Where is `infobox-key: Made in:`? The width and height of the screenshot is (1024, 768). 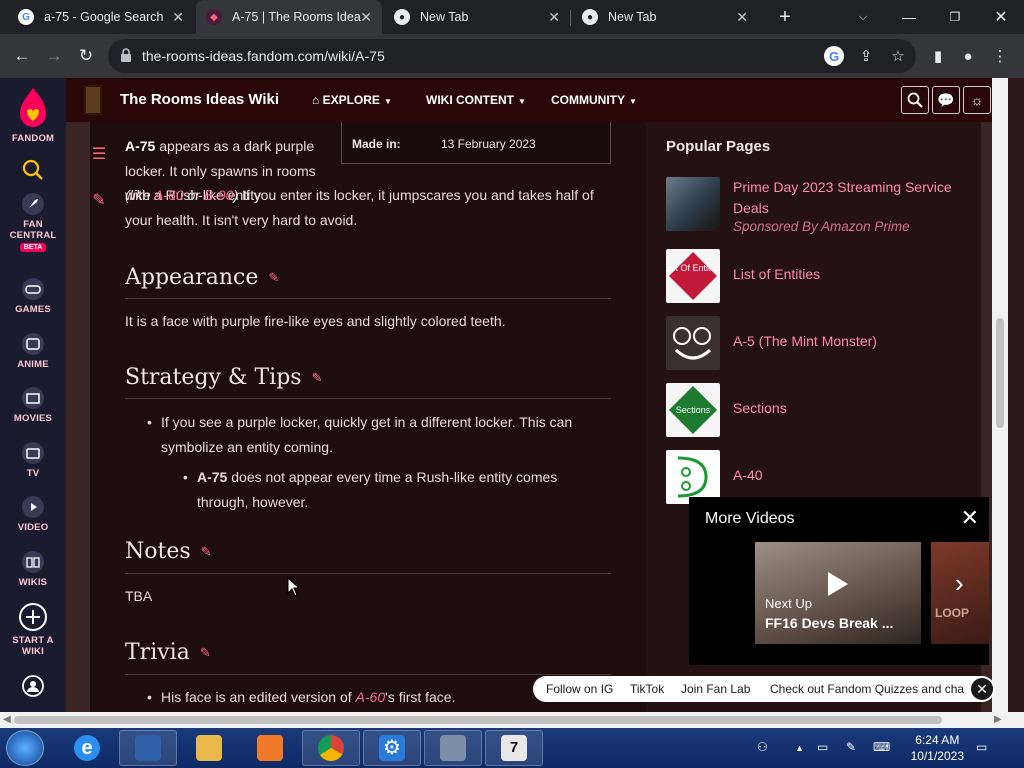 infobox-key: Made in: is located at coordinates (376, 144).